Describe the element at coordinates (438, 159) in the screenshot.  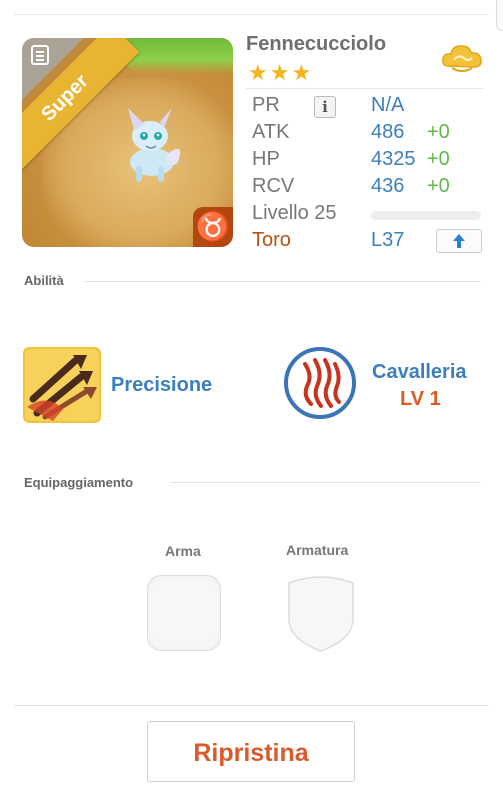
I see `hp-bonus: +0` at that location.